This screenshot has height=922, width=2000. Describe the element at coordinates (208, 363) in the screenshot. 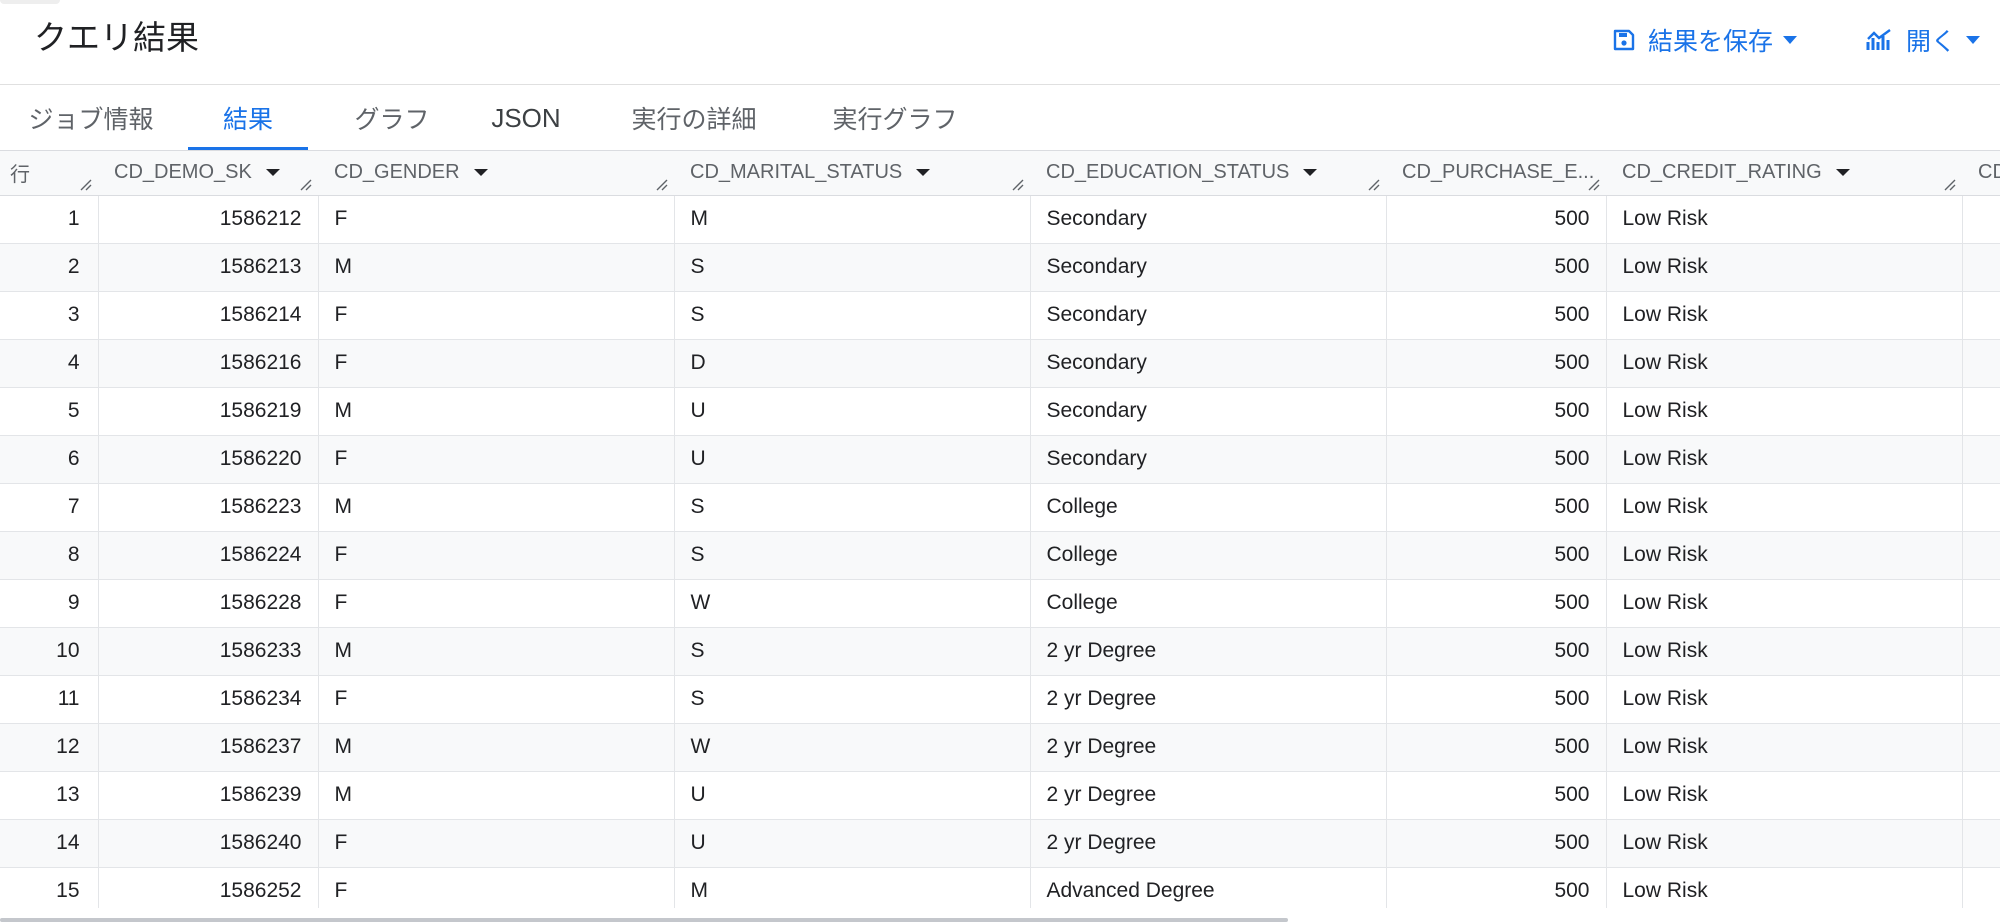

I see `cell-cd-demo-sk: 1586216` at that location.